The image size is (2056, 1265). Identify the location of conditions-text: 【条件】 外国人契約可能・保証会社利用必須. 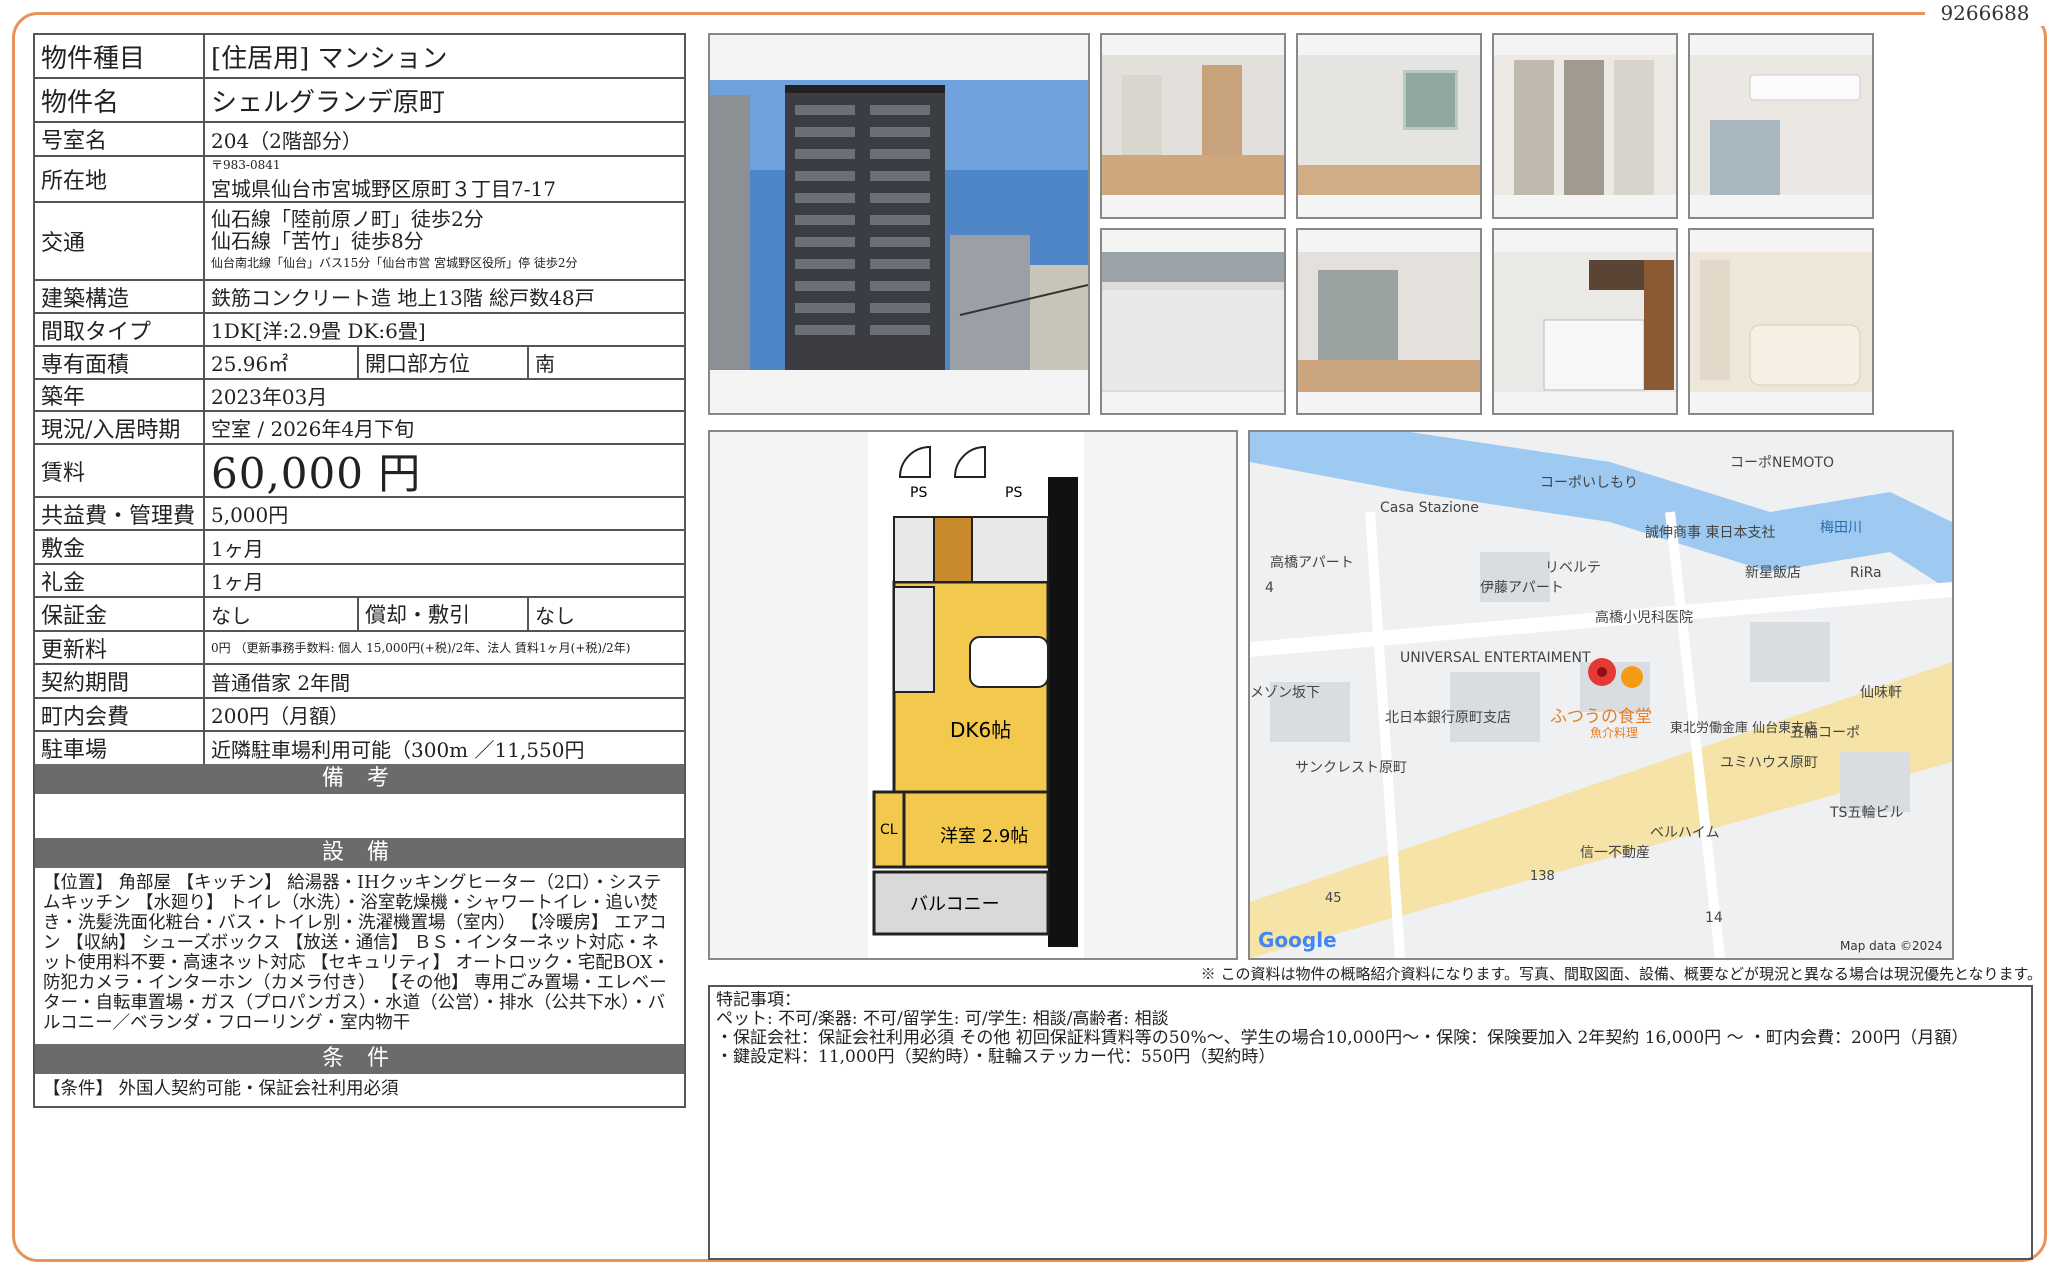
(221, 1089).